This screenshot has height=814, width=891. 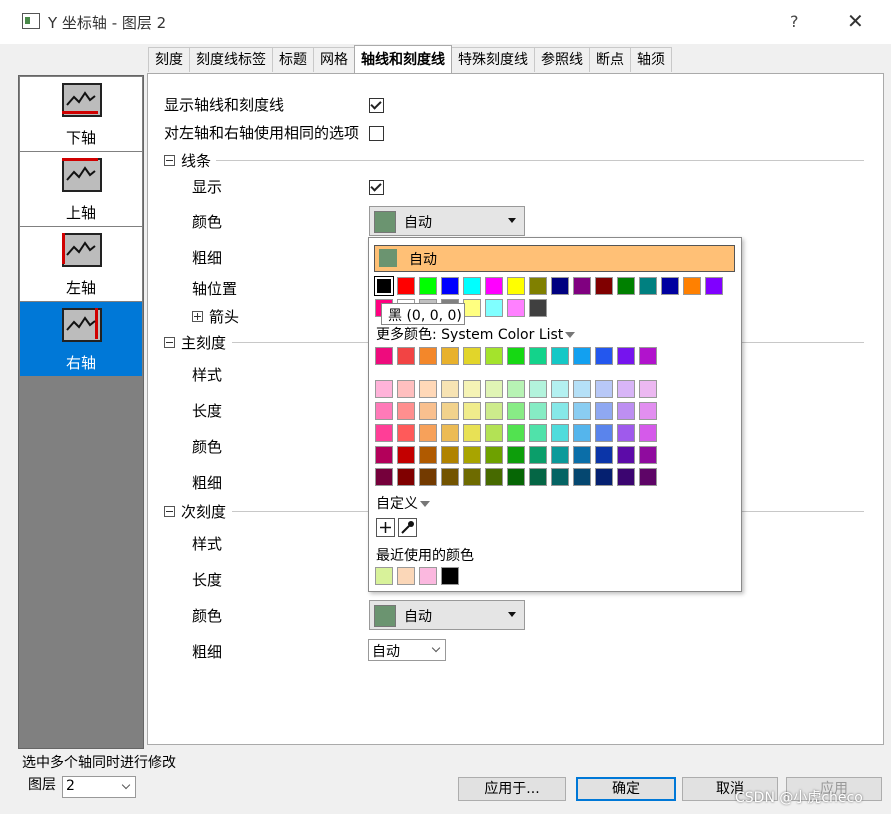 I want to click on custom-colors-dropdown: 自定义, so click(x=403, y=503).